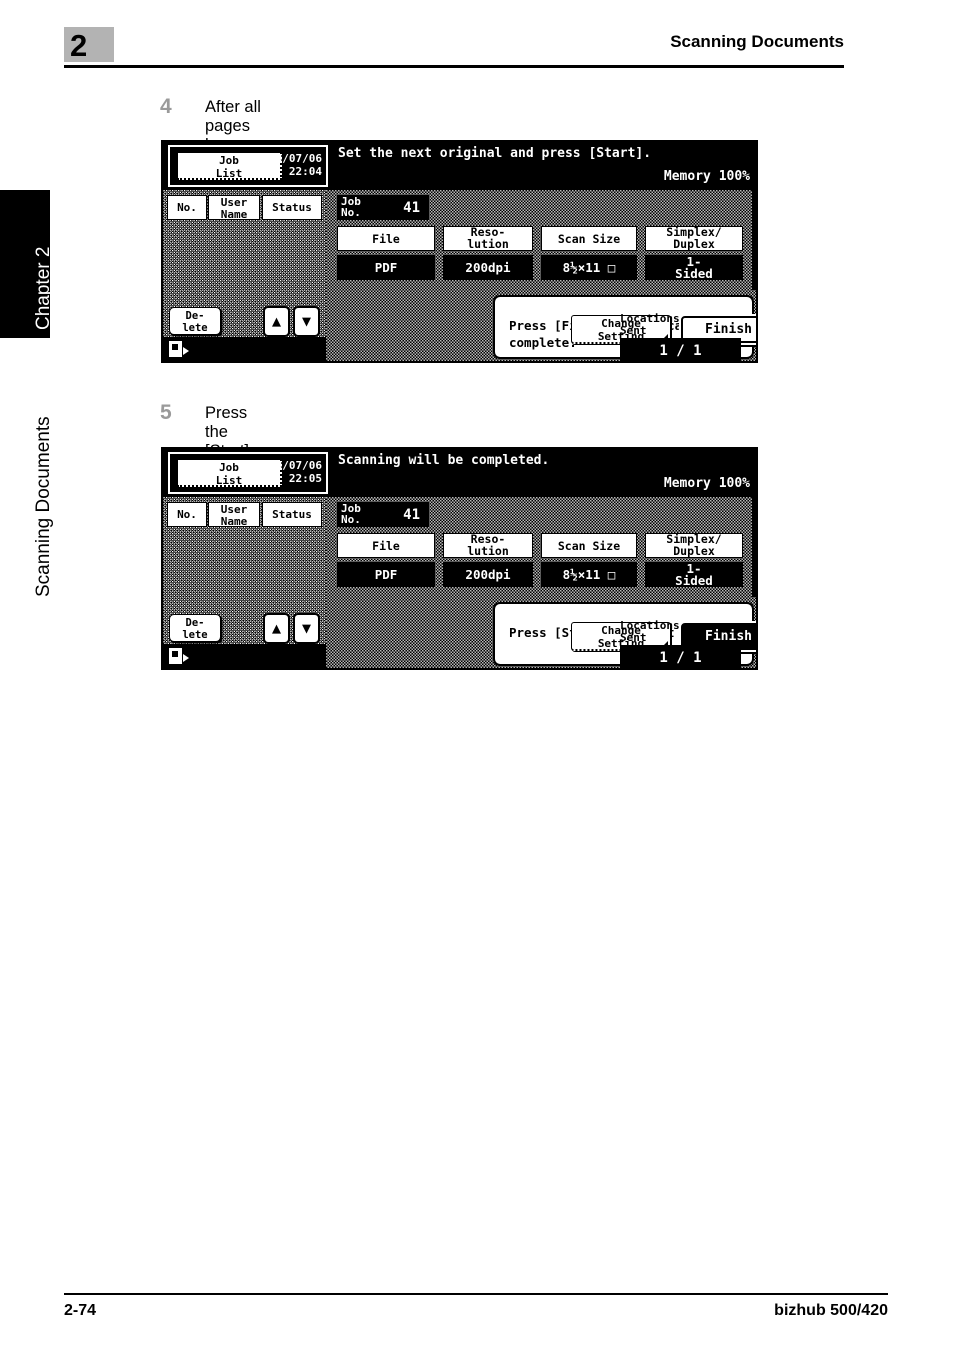 Image resolution: width=954 pixels, height=1352 pixels. I want to click on header-rule, so click(454, 66).